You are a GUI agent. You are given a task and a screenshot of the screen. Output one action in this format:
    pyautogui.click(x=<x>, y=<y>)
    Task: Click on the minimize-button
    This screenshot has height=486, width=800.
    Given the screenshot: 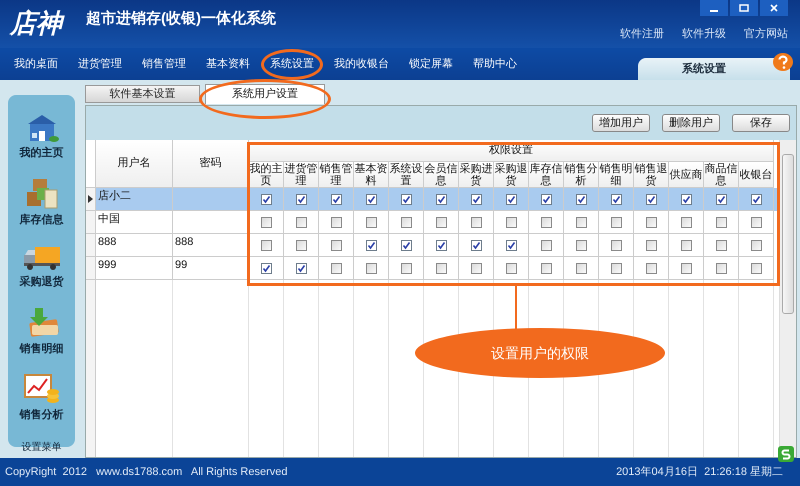 What is the action you would take?
    pyautogui.click(x=714, y=8)
    